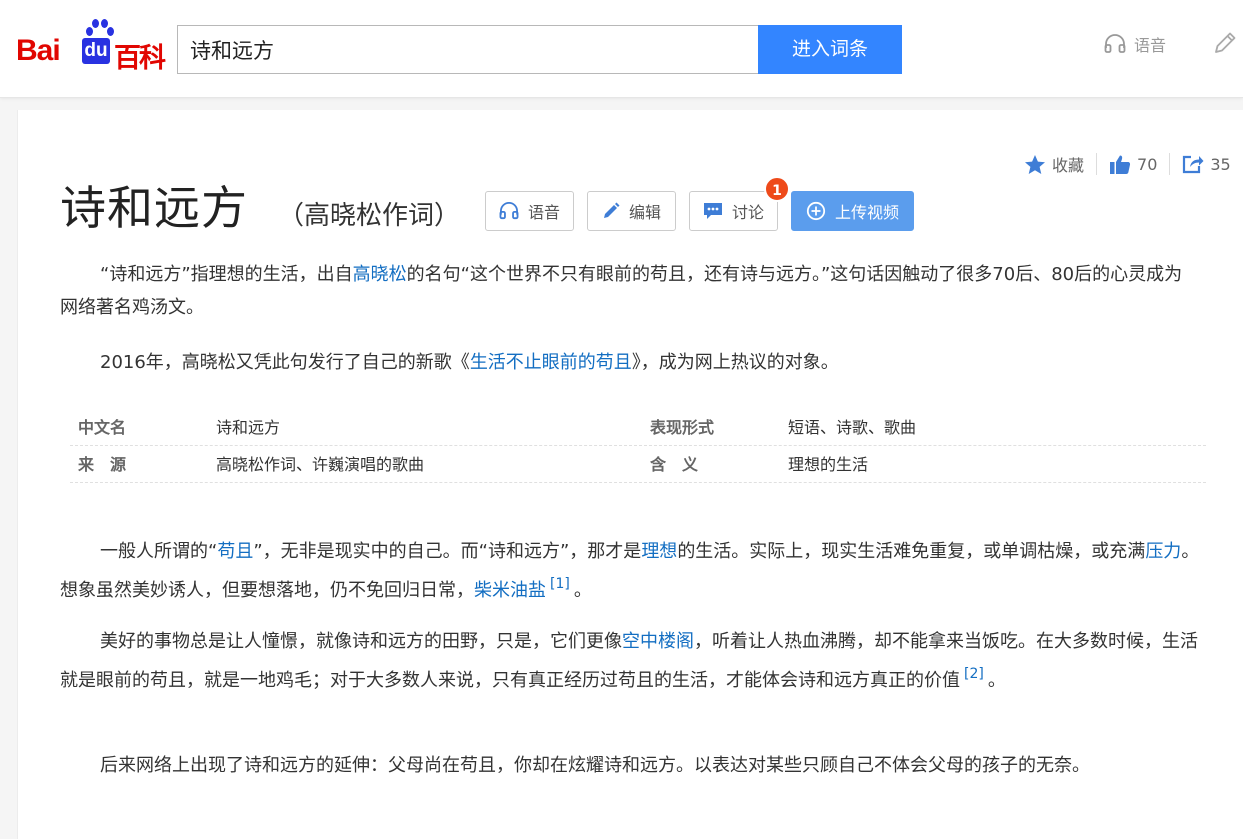 The image size is (1243, 839). I want to click on search-input, so click(468, 49).